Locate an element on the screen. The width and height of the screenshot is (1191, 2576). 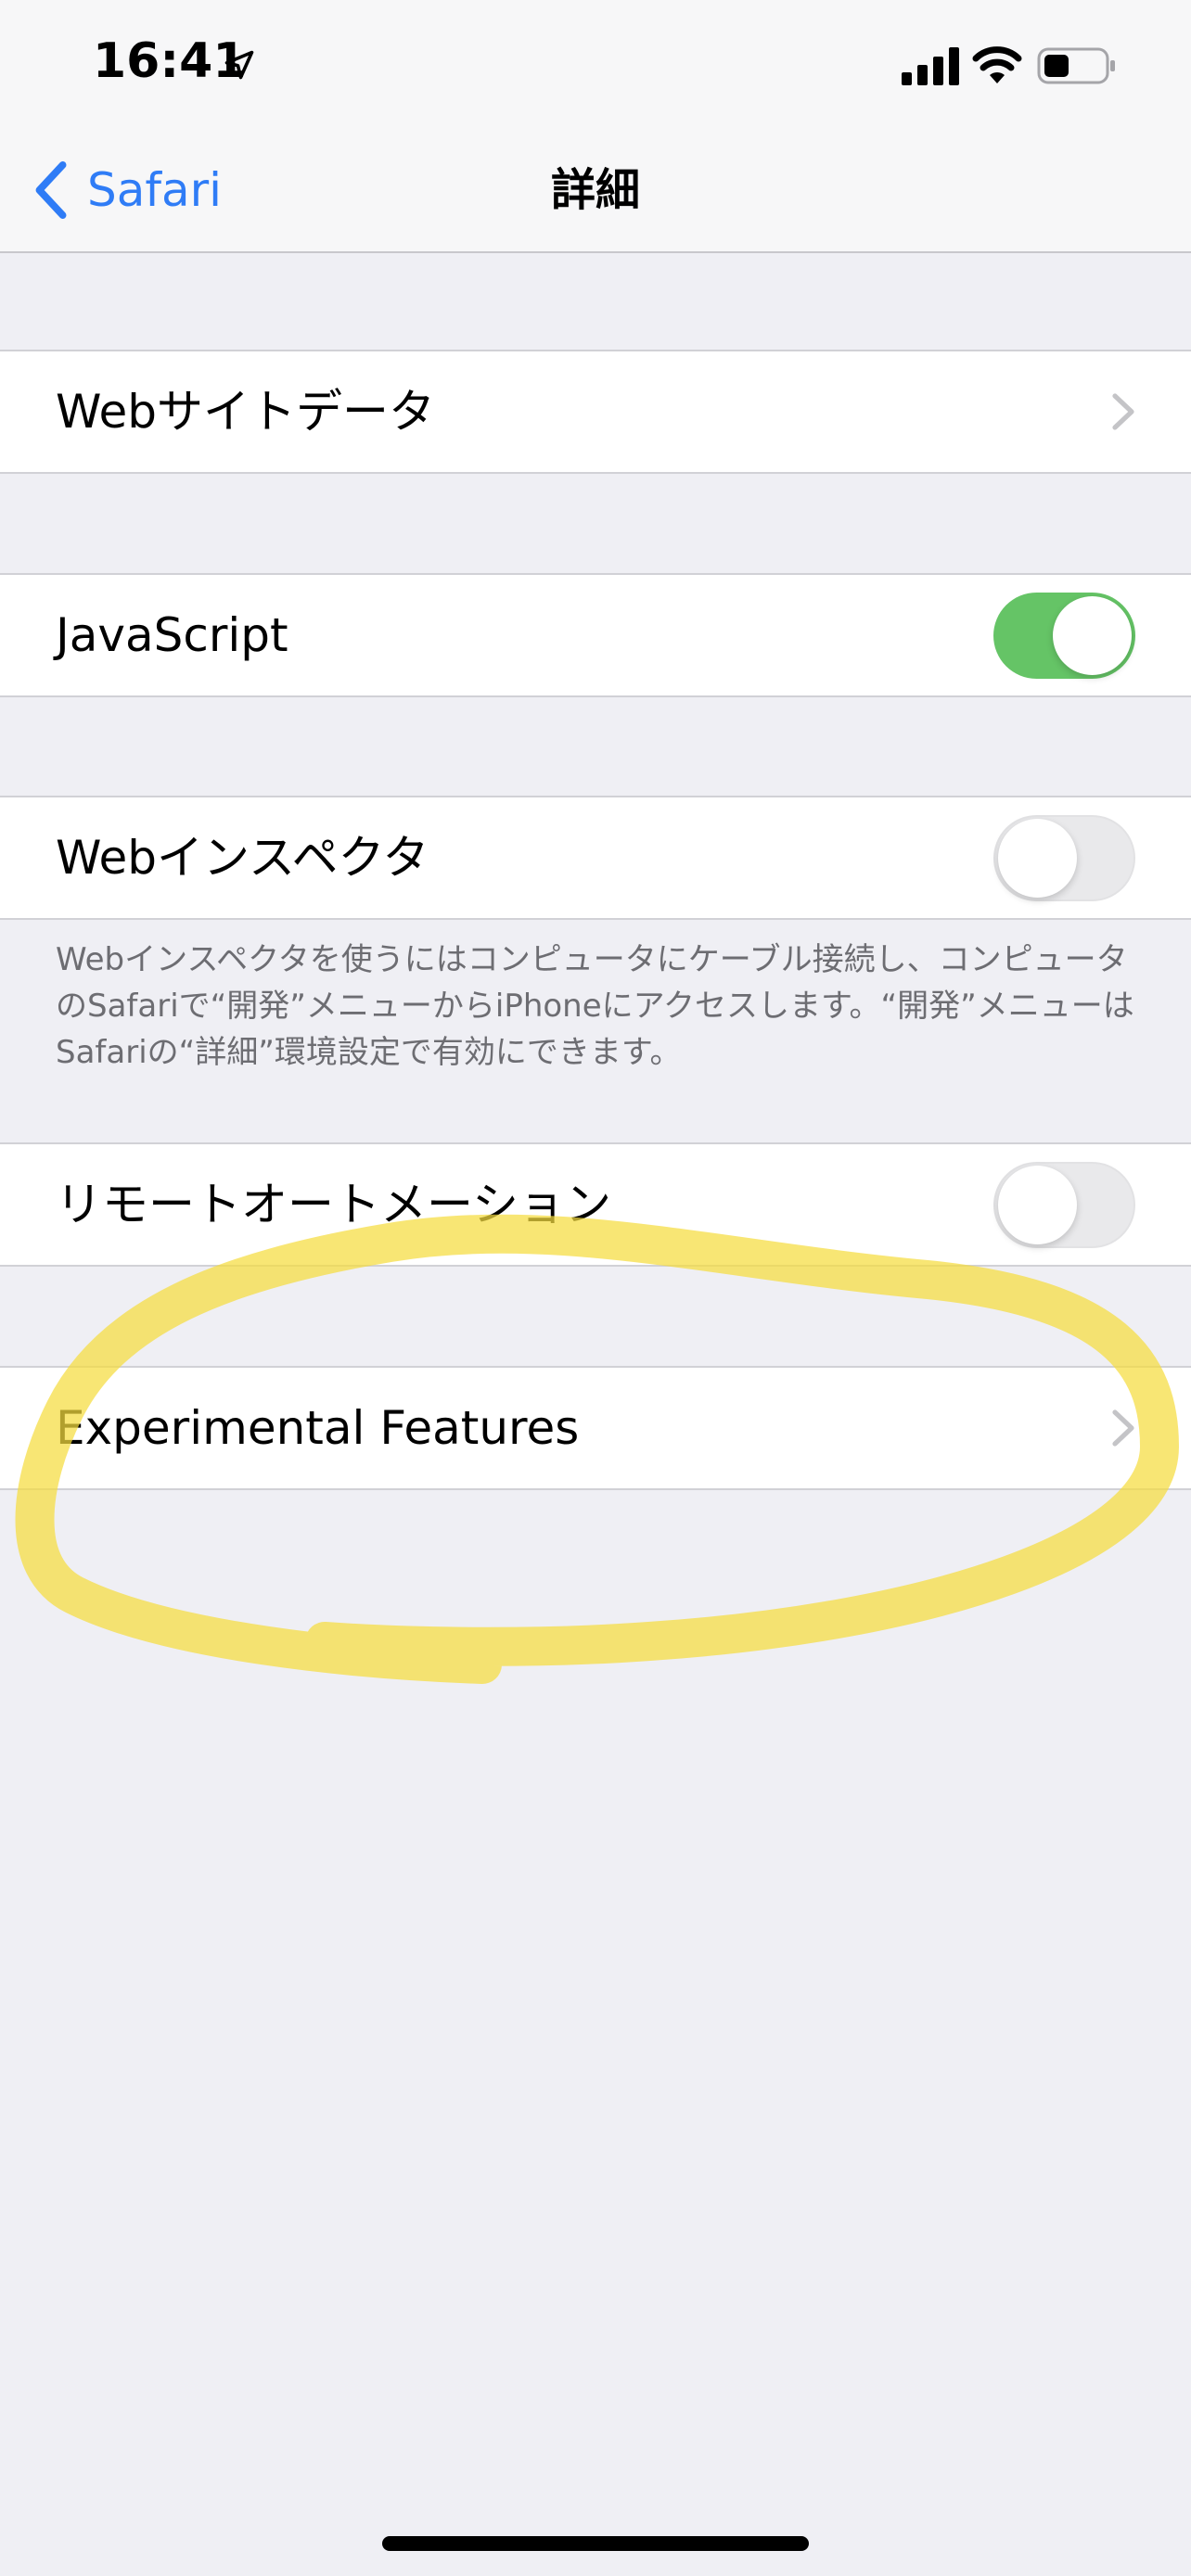
website-data-label: Webサイトデータ is located at coordinates (246, 412).